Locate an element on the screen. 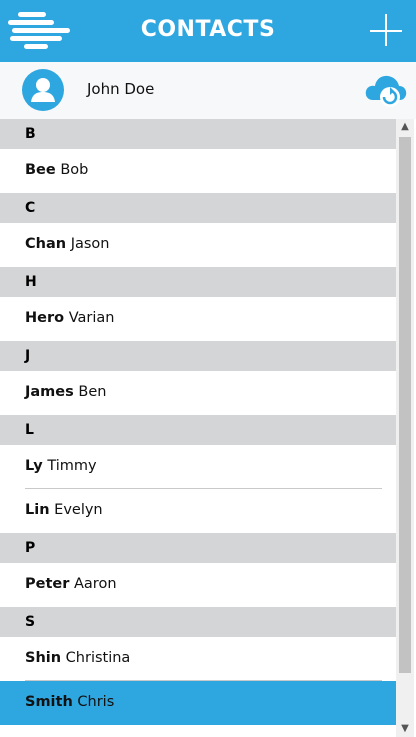 This screenshot has height=737, width=416. header-bar: CONTACTS is located at coordinates (208, 31).